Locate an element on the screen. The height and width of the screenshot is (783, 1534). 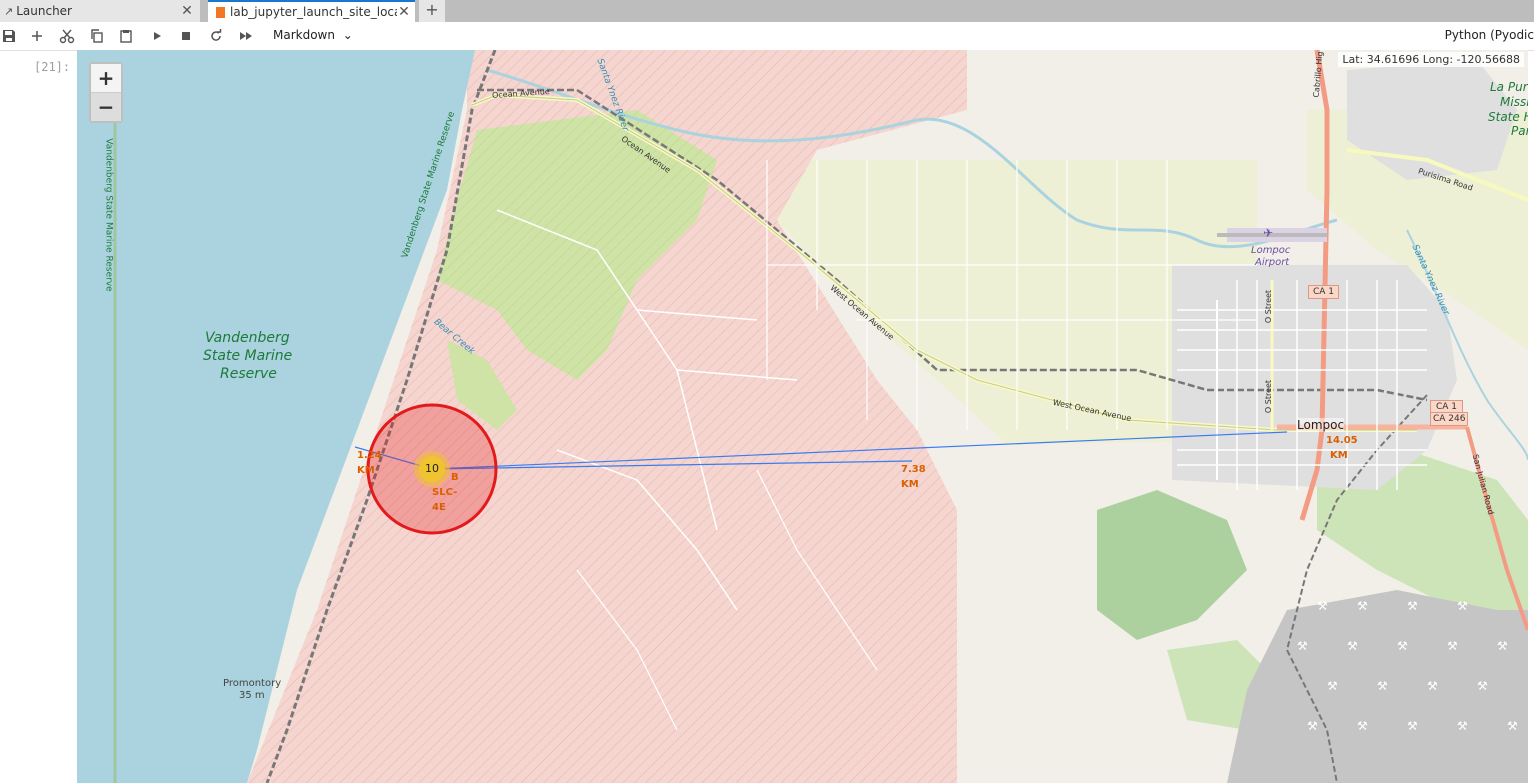
notebook-icon is located at coordinates (220, 12).